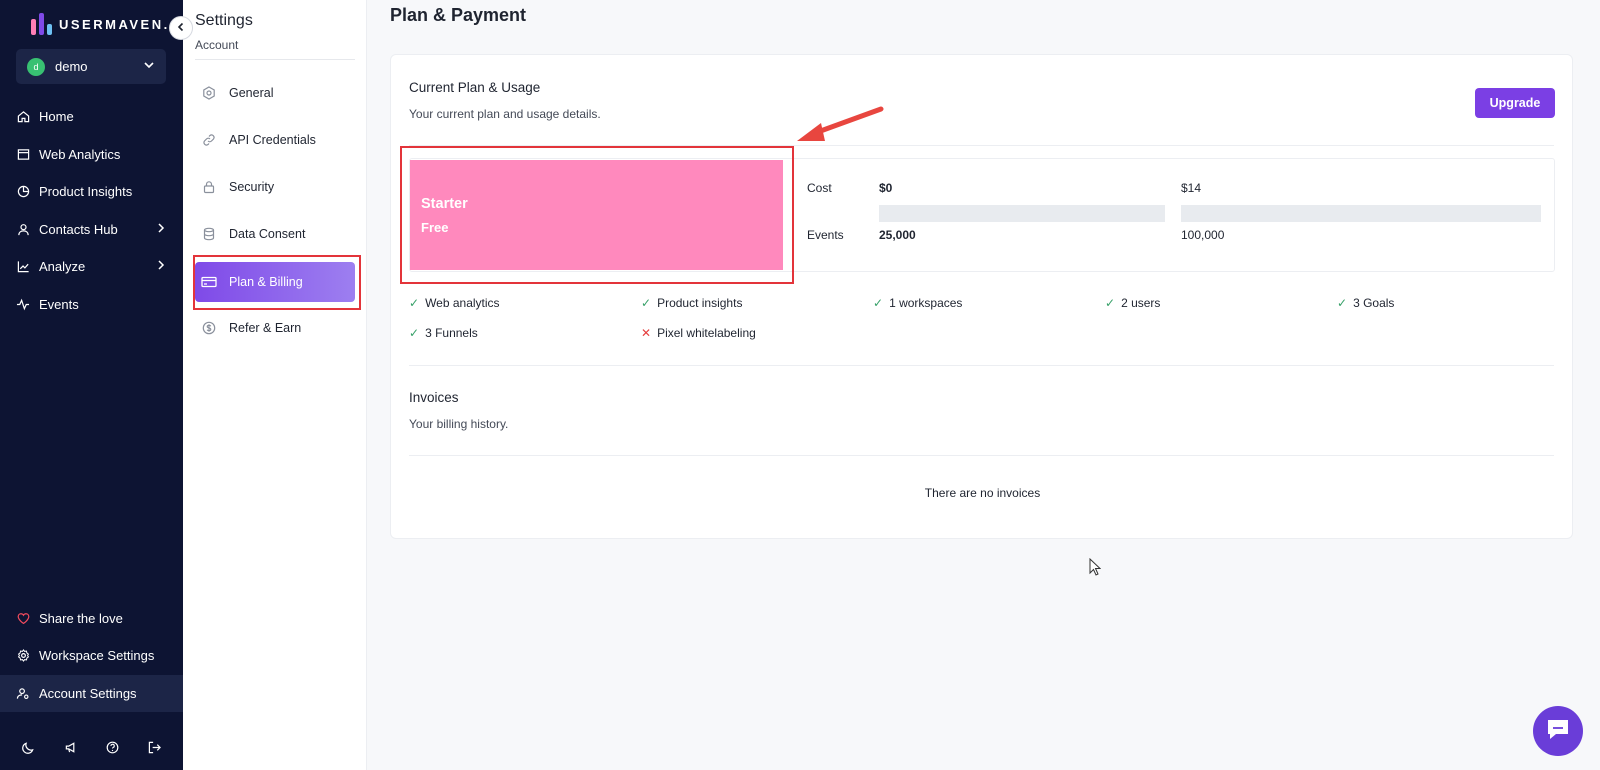 The height and width of the screenshot is (770, 1600). What do you see at coordinates (56, 116) in the screenshot?
I see `sidebar-item-label: Home` at bounding box center [56, 116].